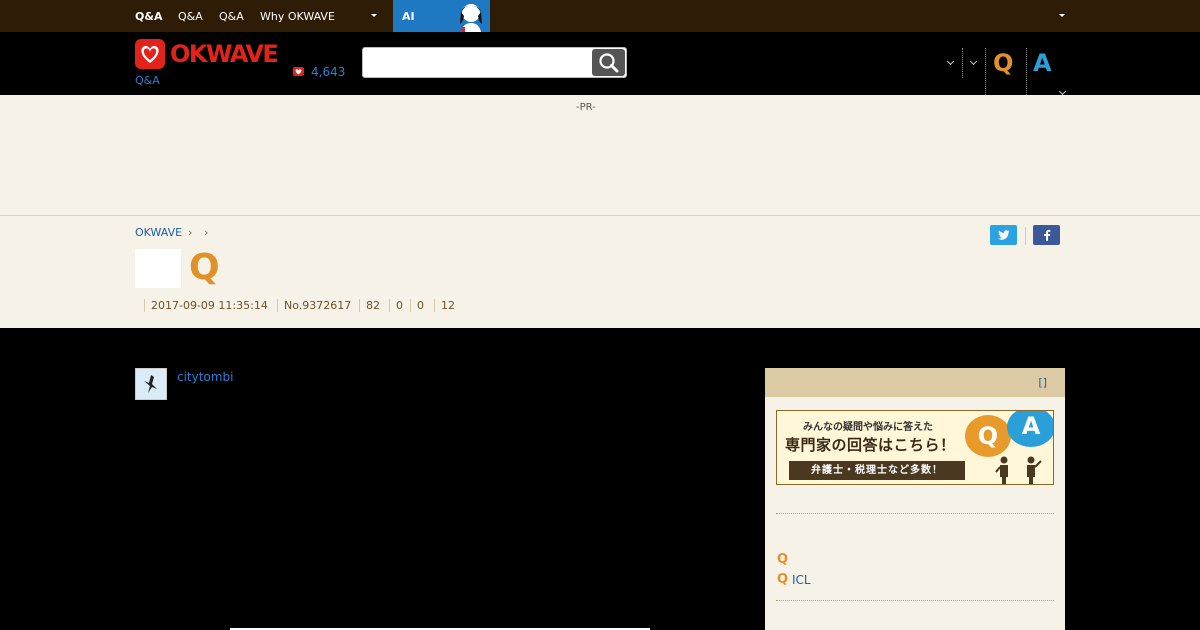 This screenshot has height=630, width=1200. Describe the element at coordinates (417, 305) in the screenshot. I see `like-count: 0` at that location.